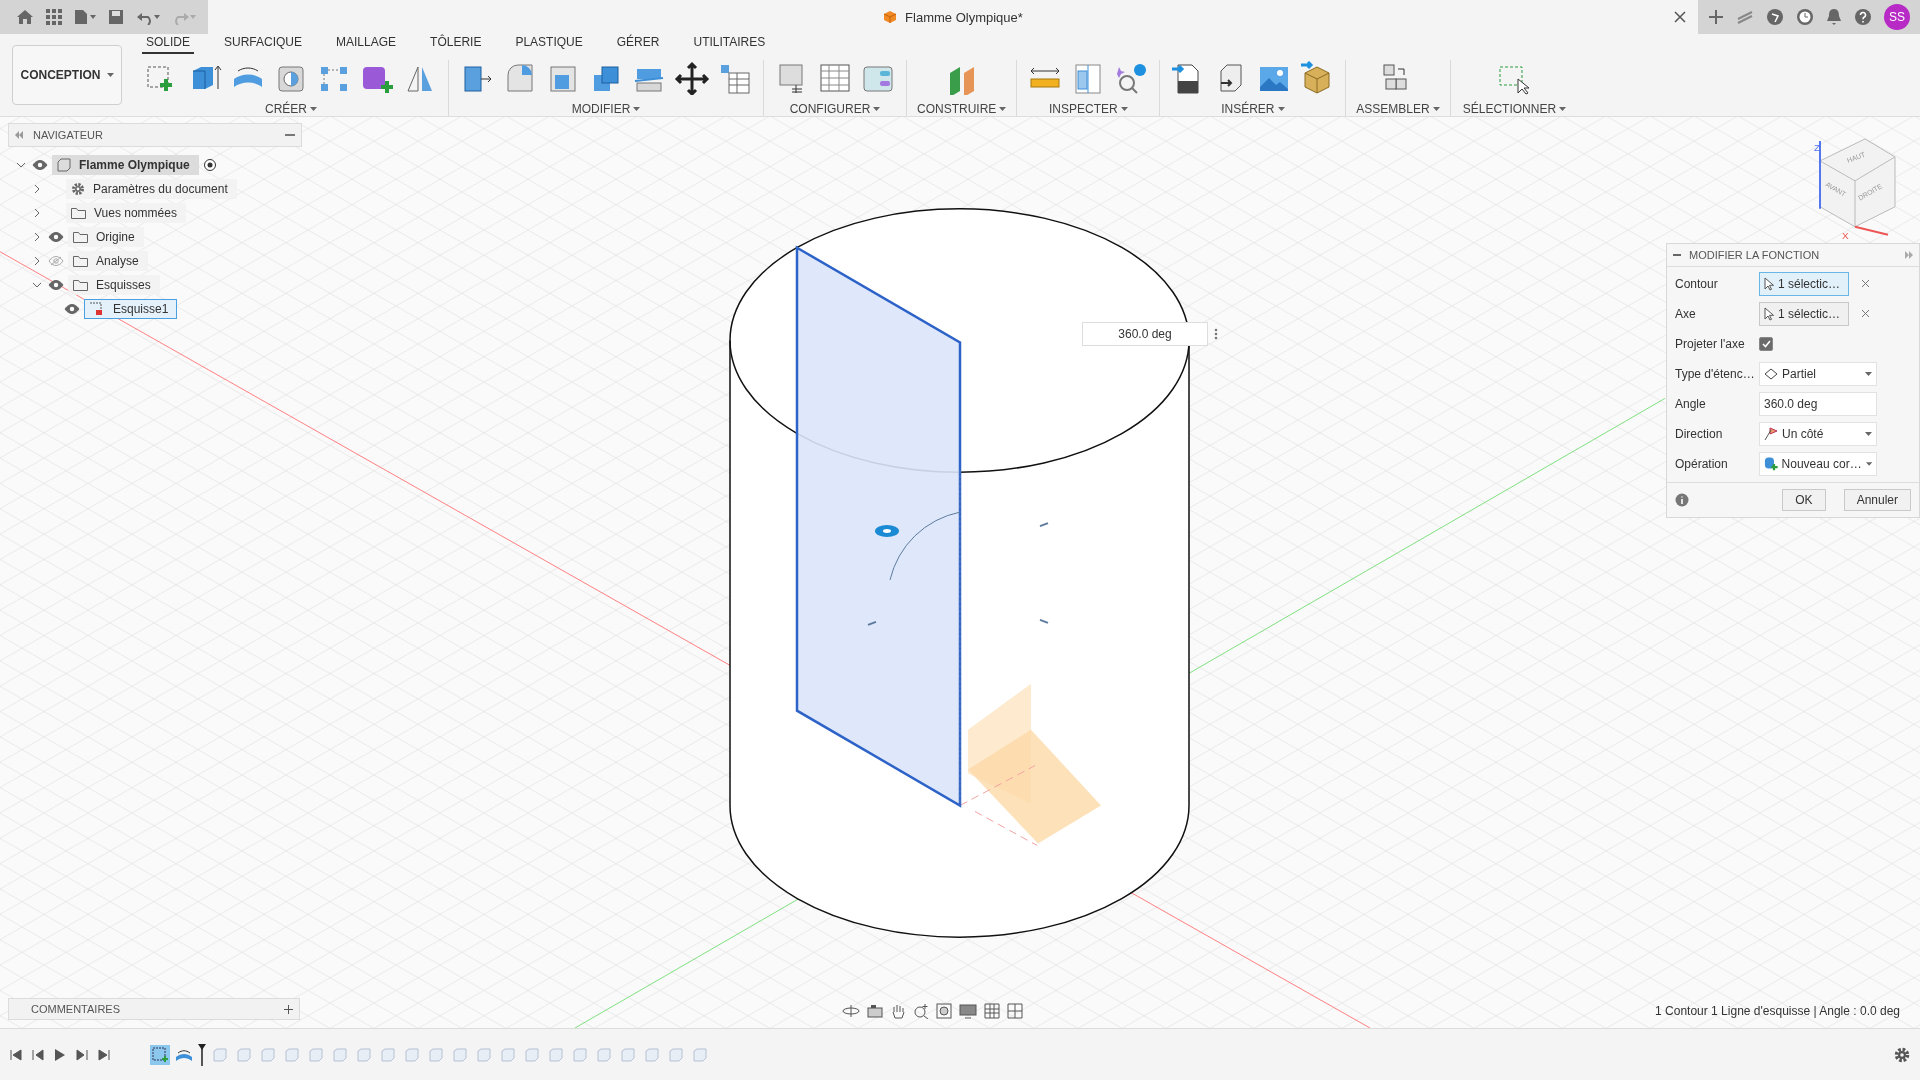 The height and width of the screenshot is (1080, 1920). I want to click on timeline-feature, so click(160, 1054).